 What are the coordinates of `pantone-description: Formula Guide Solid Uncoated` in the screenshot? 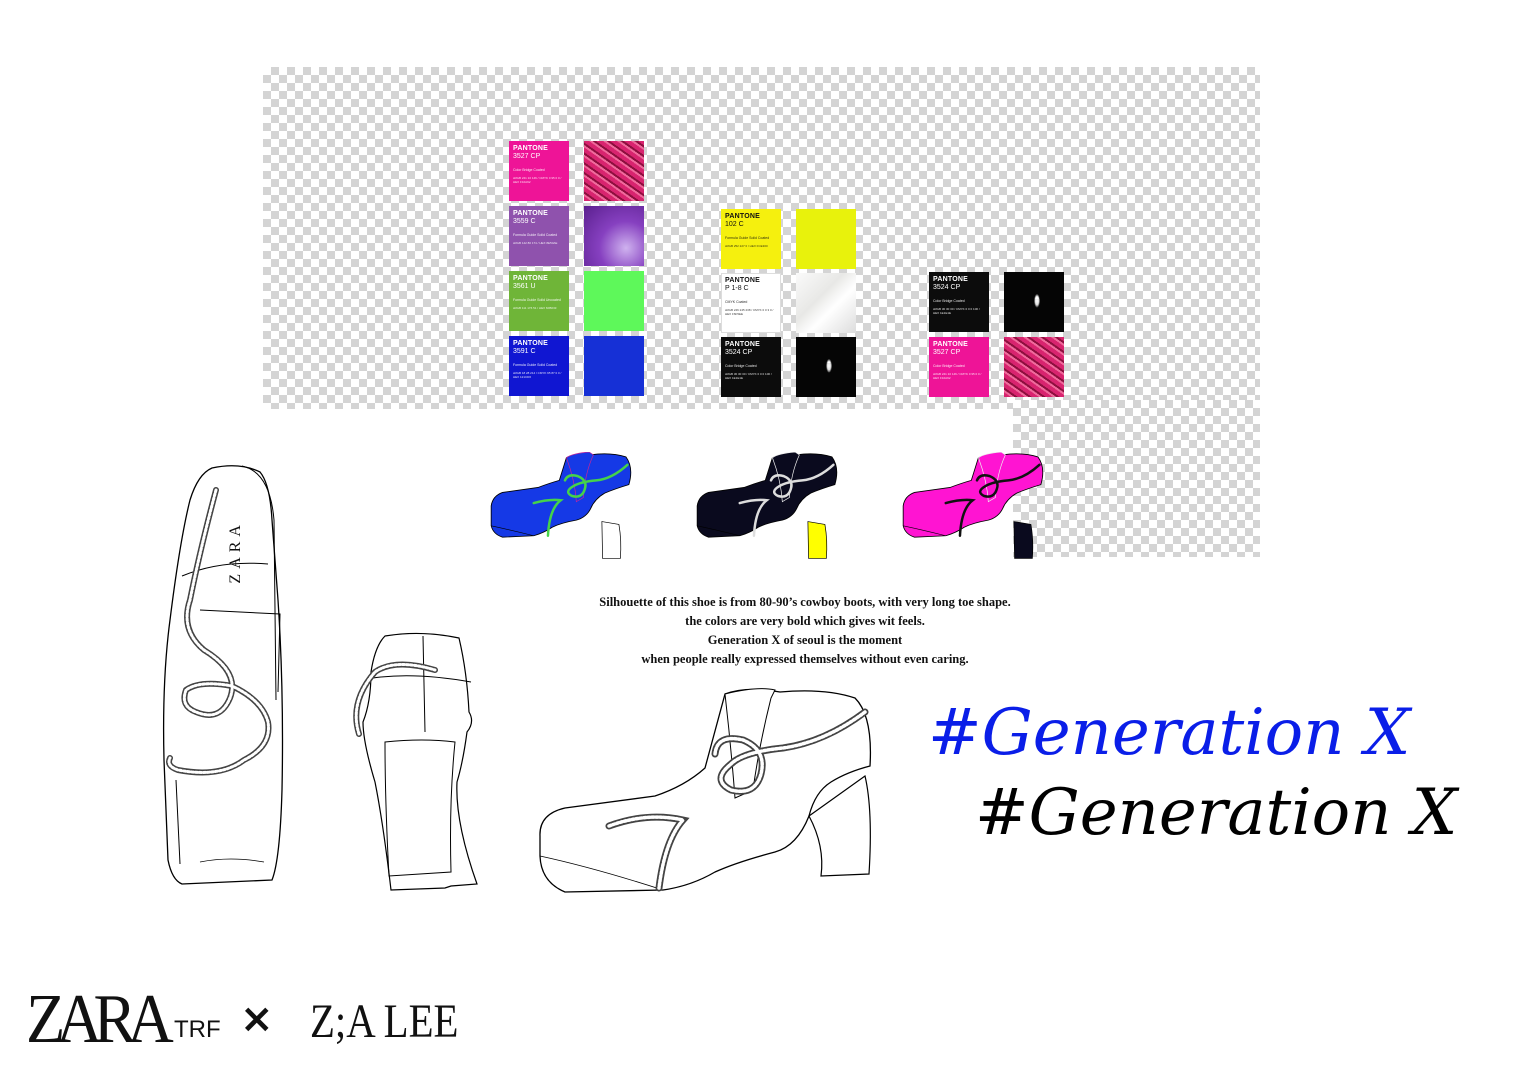 It's located at (537, 300).